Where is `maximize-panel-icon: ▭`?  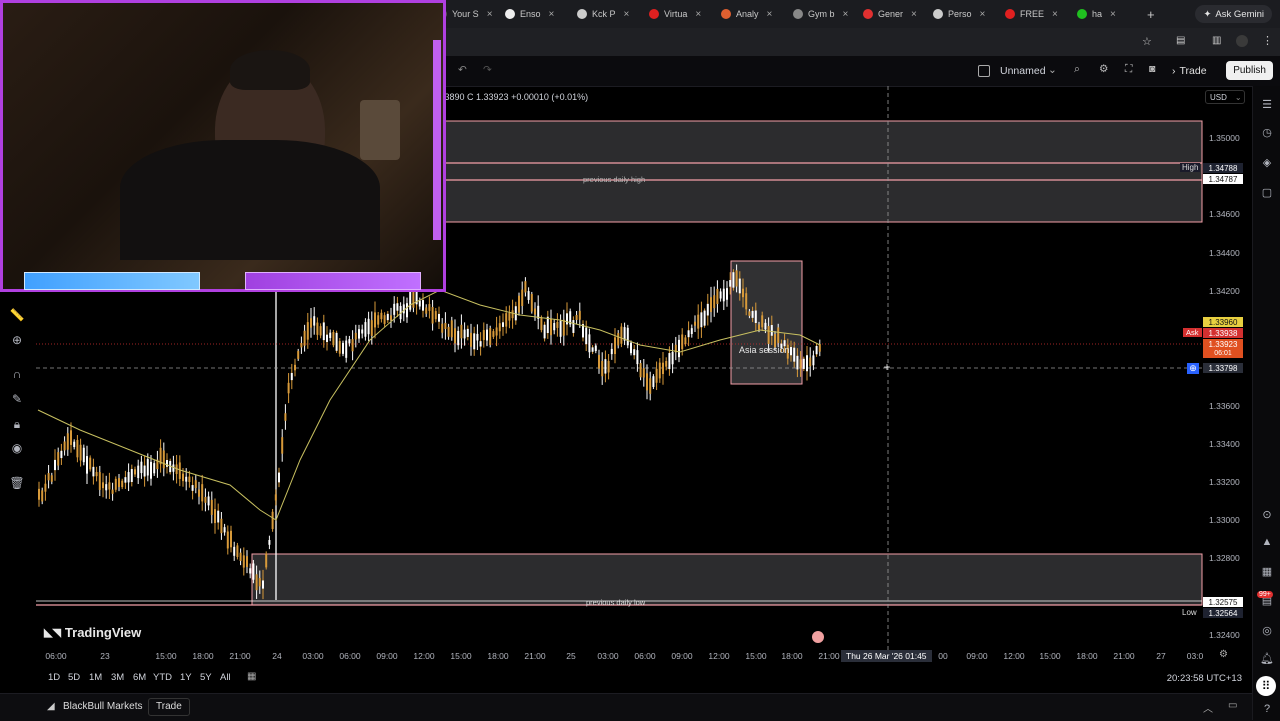 maximize-panel-icon: ▭ is located at coordinates (1232, 705).